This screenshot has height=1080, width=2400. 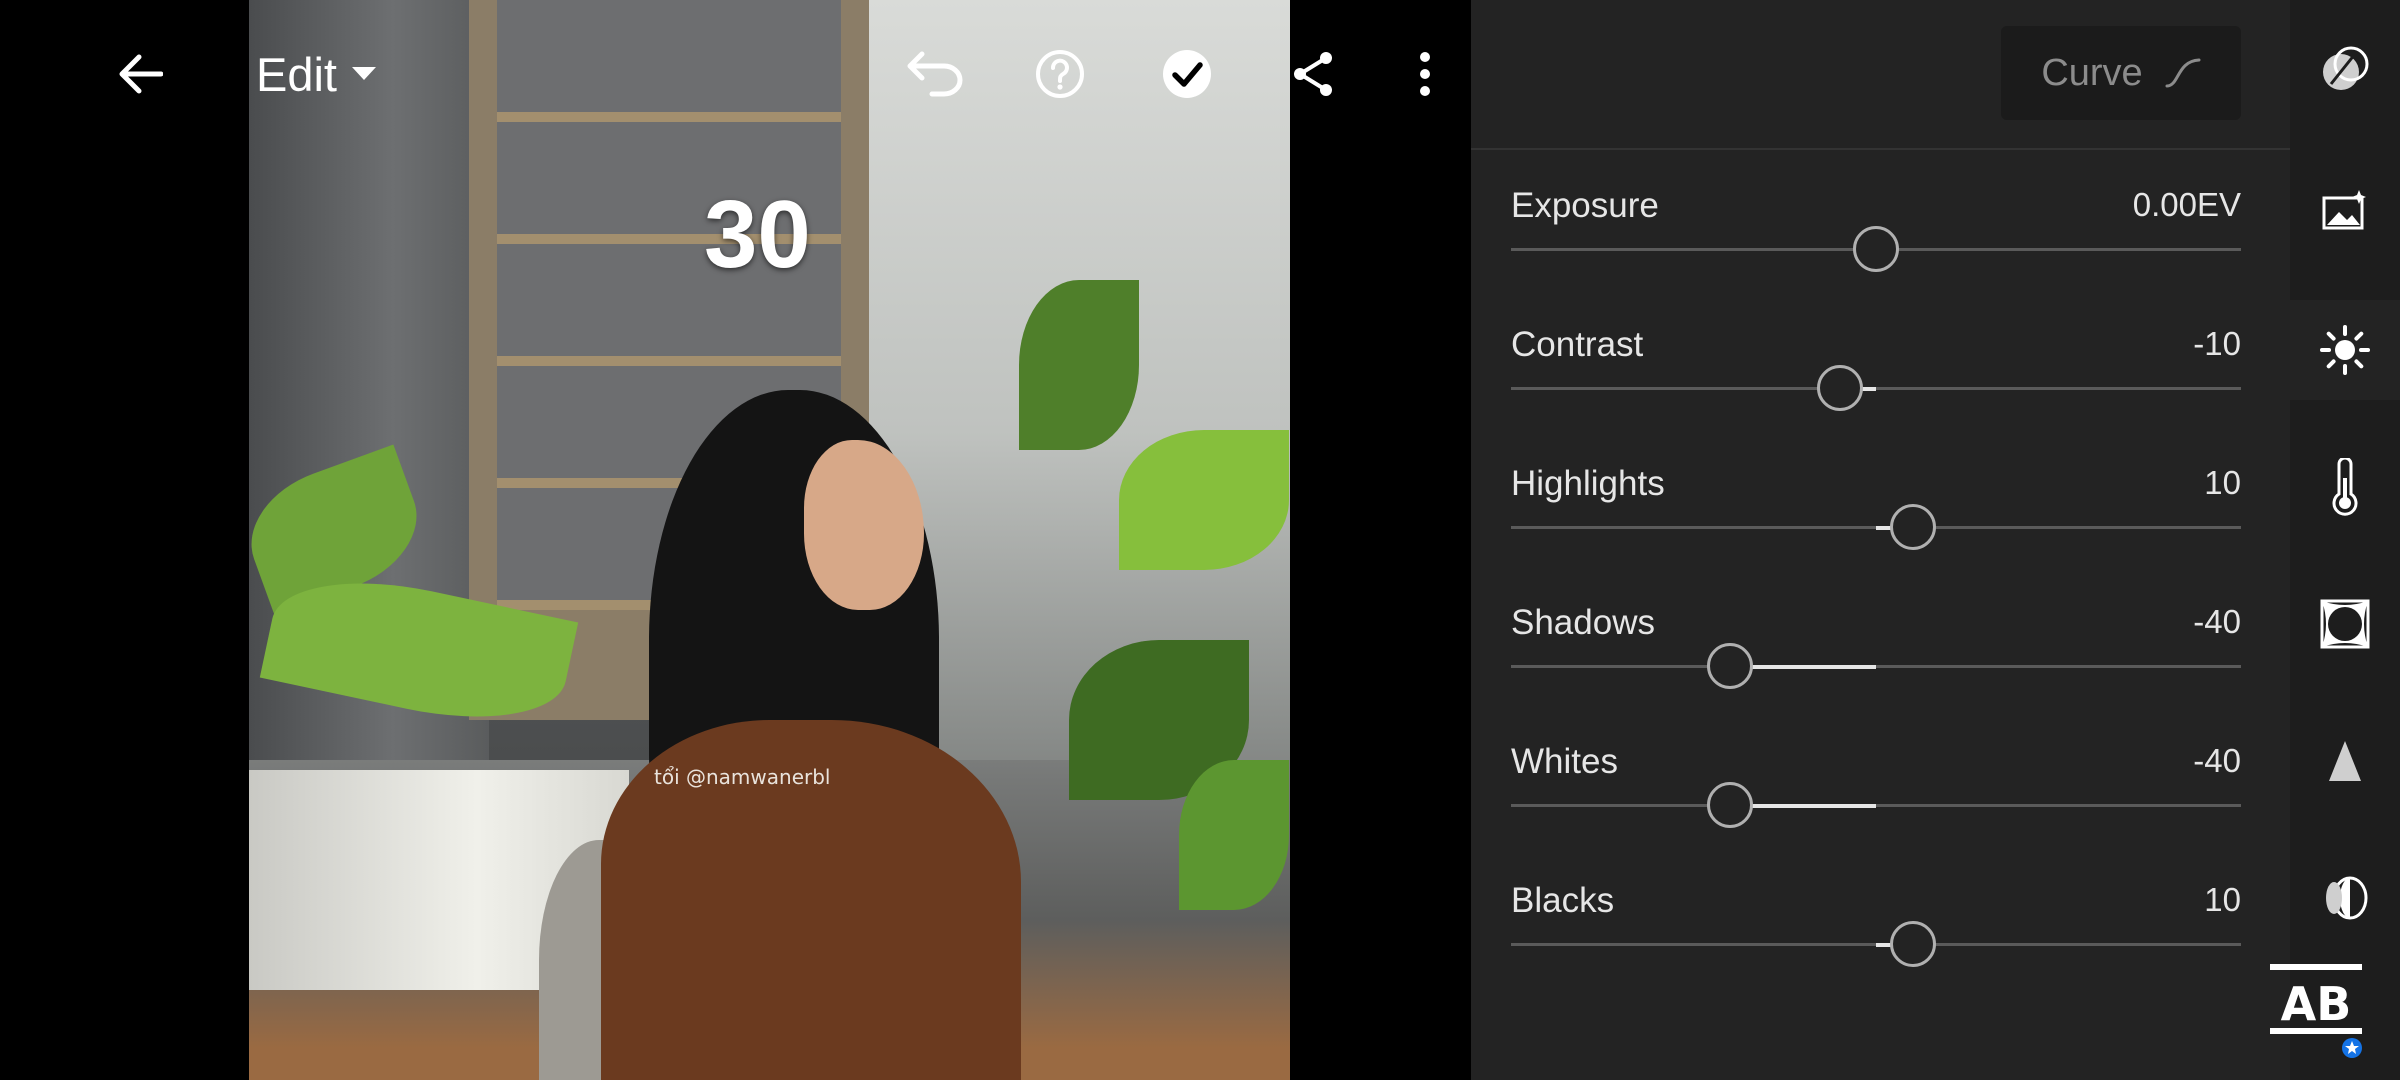 I want to click on color-tool, so click(x=2345, y=487).